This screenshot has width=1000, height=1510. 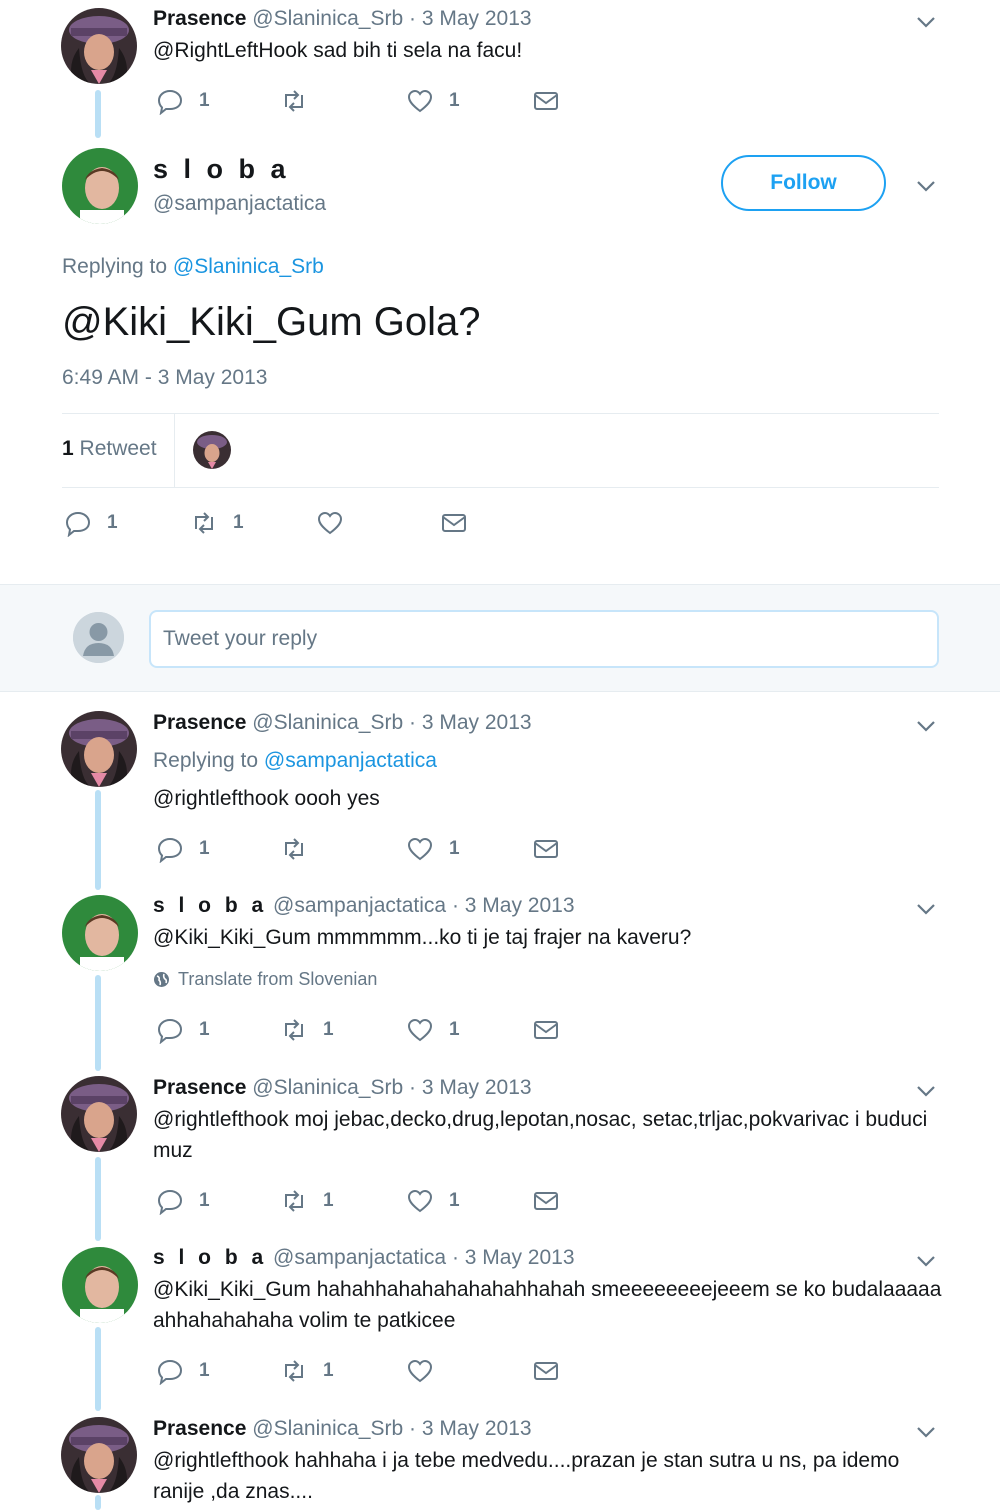 I want to click on replying-to-handle: @sampanjactatica, so click(x=350, y=760).